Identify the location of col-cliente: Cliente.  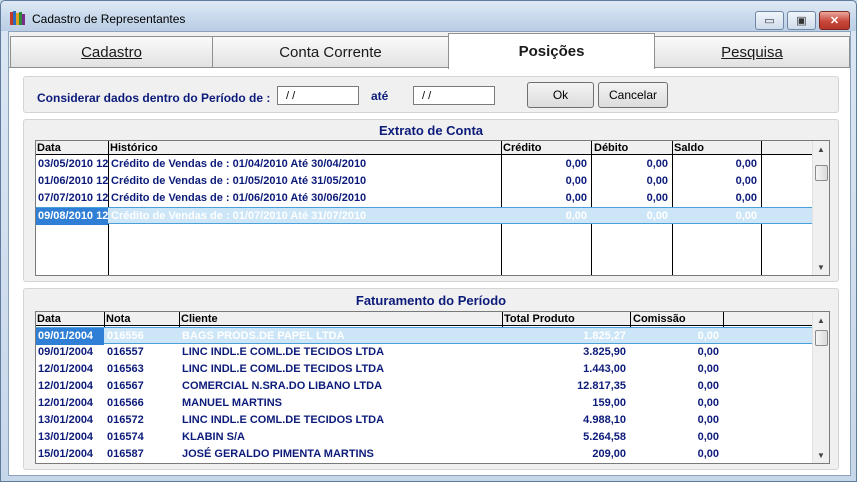
(199, 319).